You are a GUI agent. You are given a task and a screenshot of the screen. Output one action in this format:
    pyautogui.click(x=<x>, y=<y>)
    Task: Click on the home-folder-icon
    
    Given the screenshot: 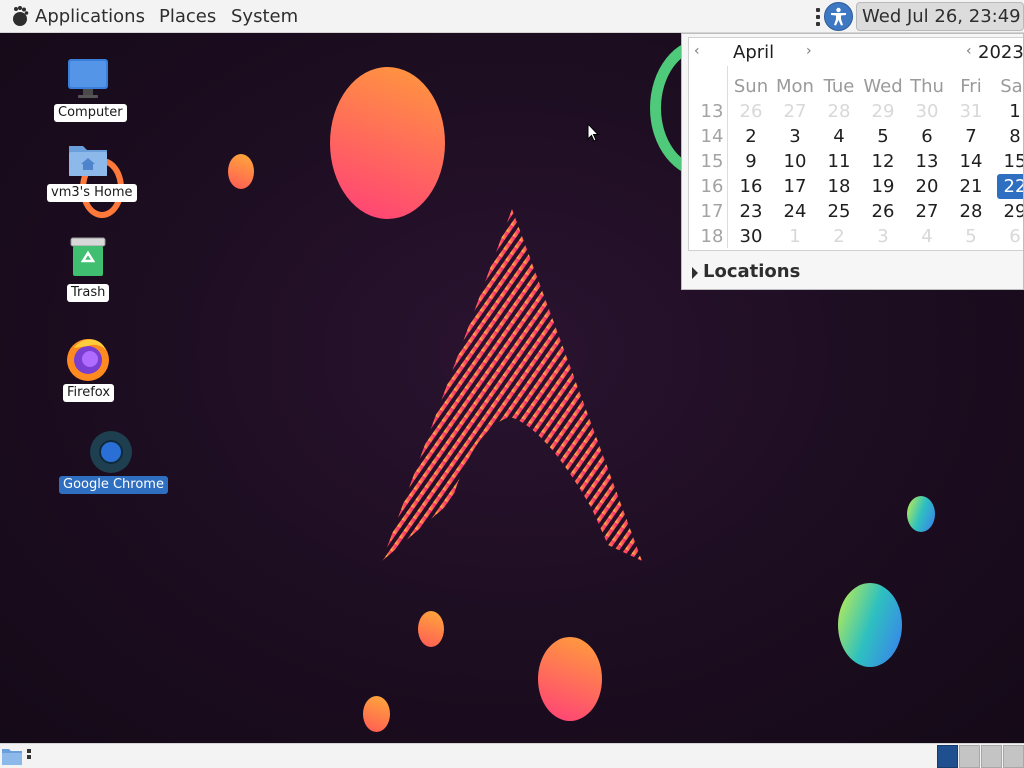 What is the action you would take?
    pyautogui.click(x=88, y=161)
    